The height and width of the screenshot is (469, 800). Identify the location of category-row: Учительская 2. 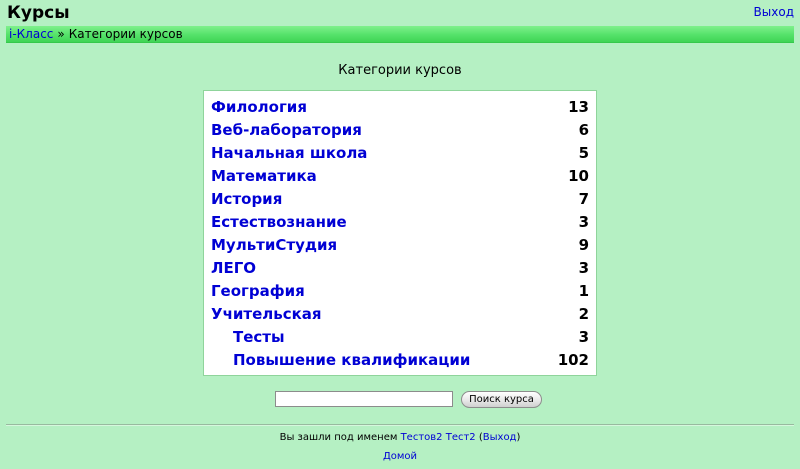
(400, 314).